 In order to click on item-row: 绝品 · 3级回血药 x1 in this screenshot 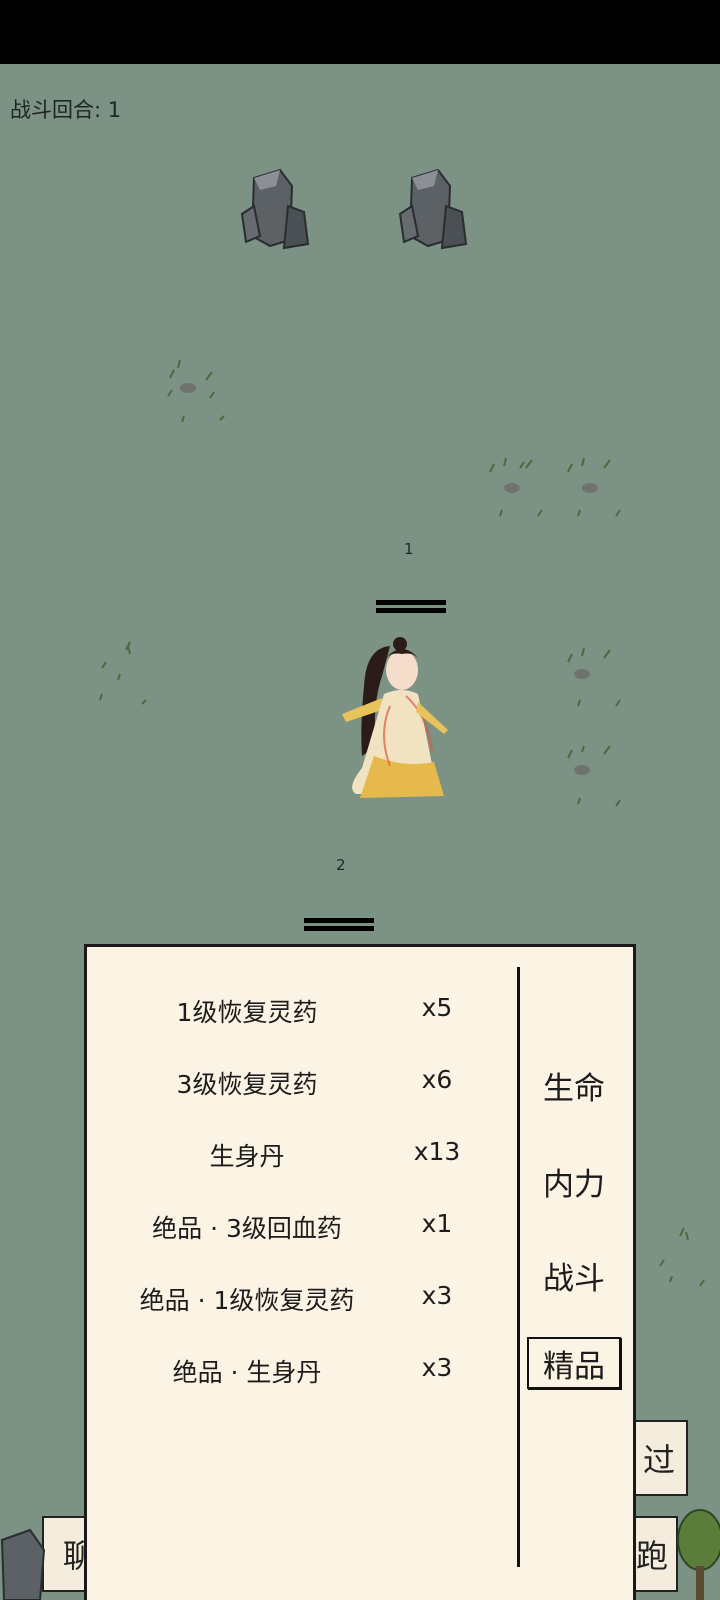, I will do `click(302, 1229)`.